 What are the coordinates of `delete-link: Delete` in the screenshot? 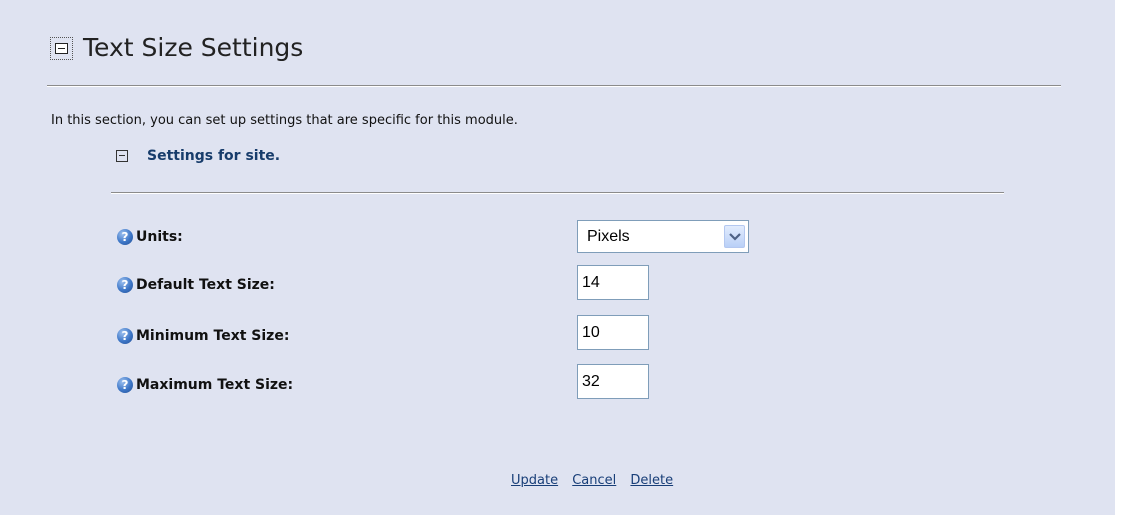 It's located at (651, 480).